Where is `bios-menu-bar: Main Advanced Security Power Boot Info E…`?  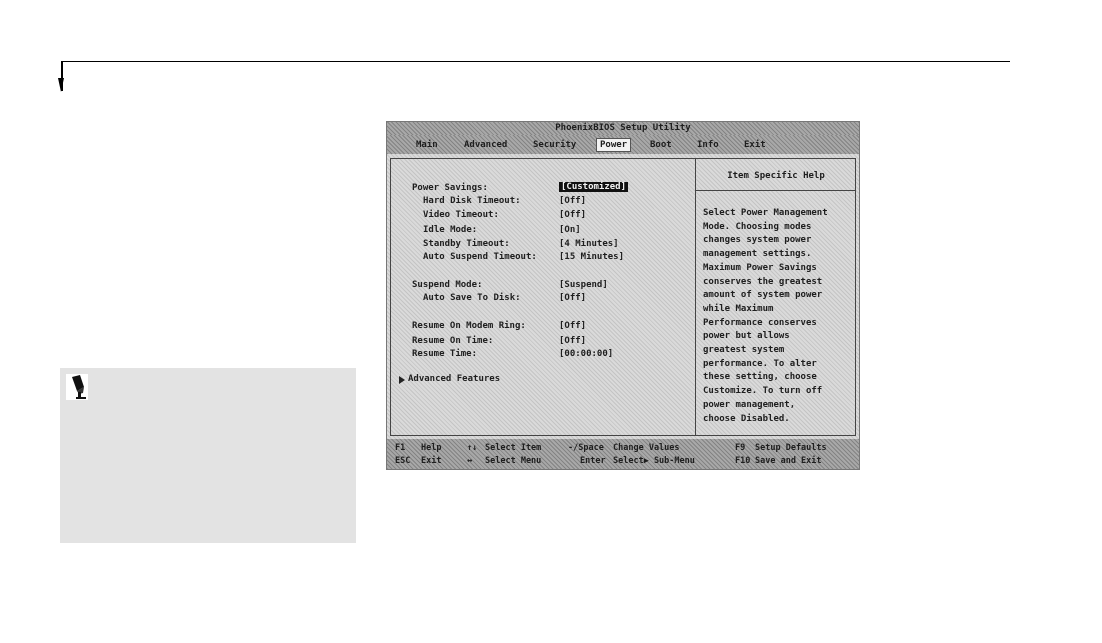
bios-menu-bar: Main Advanced Security Power Boot Info E… is located at coordinates (623, 144).